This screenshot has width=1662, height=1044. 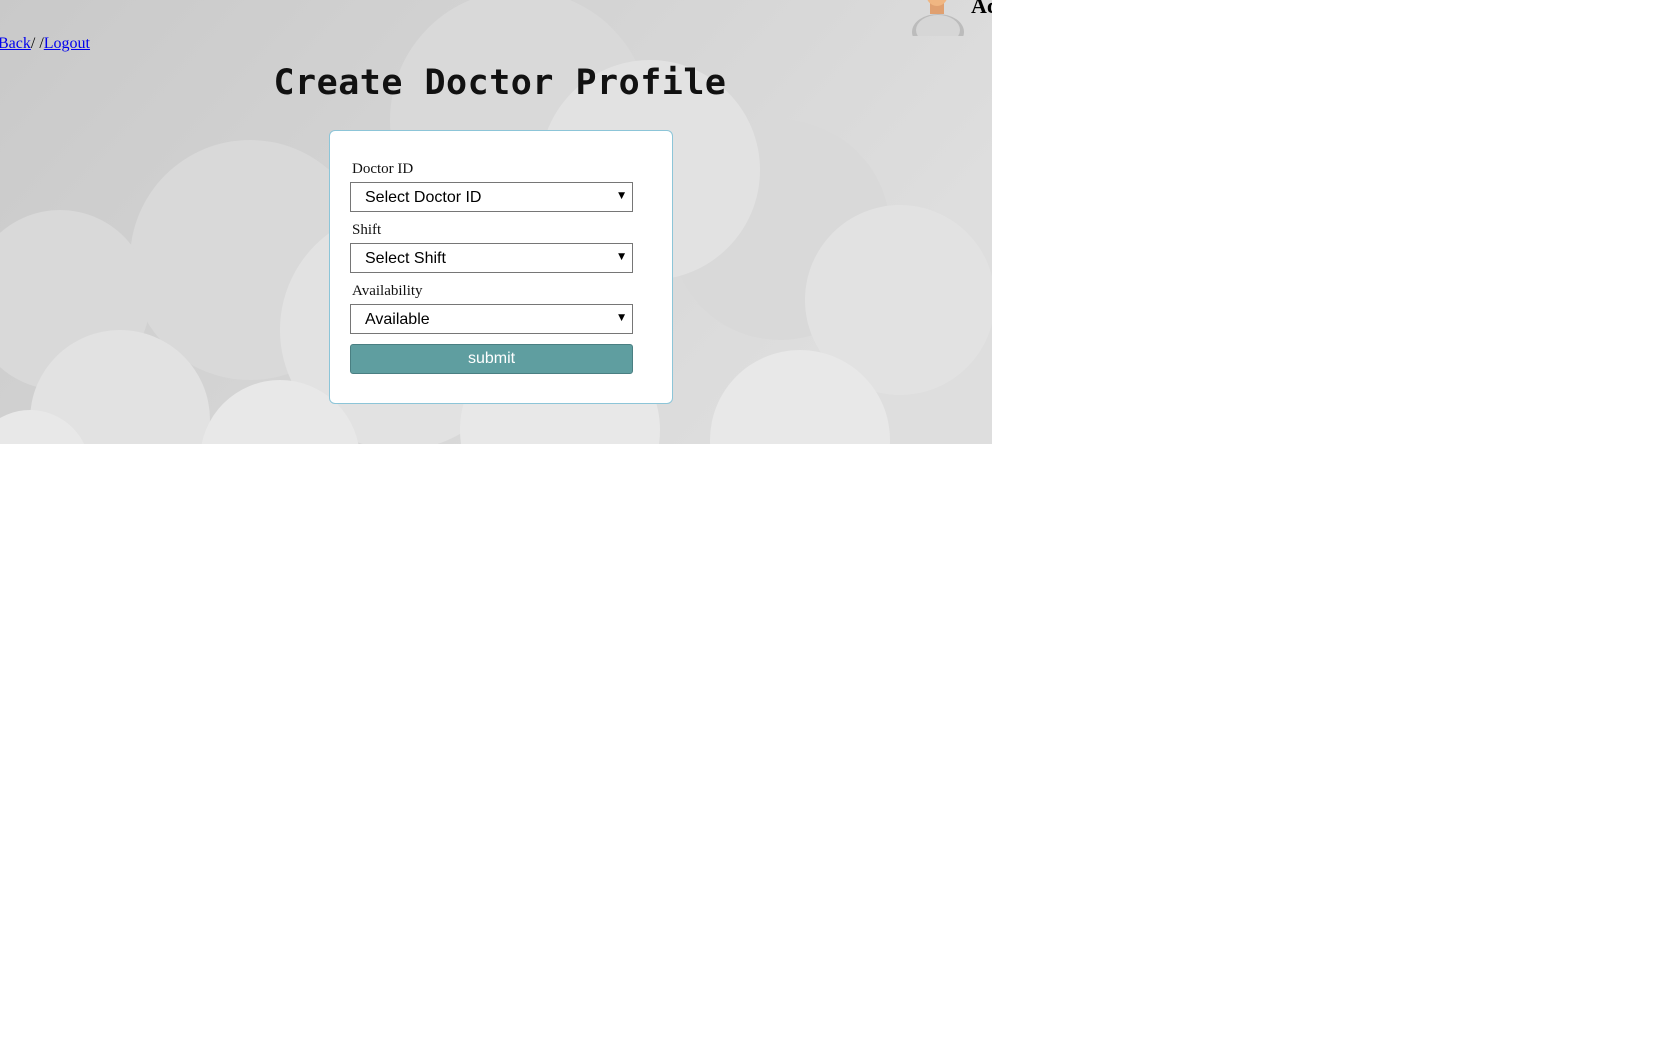 I want to click on logout-link: Logout, so click(x=67, y=43).